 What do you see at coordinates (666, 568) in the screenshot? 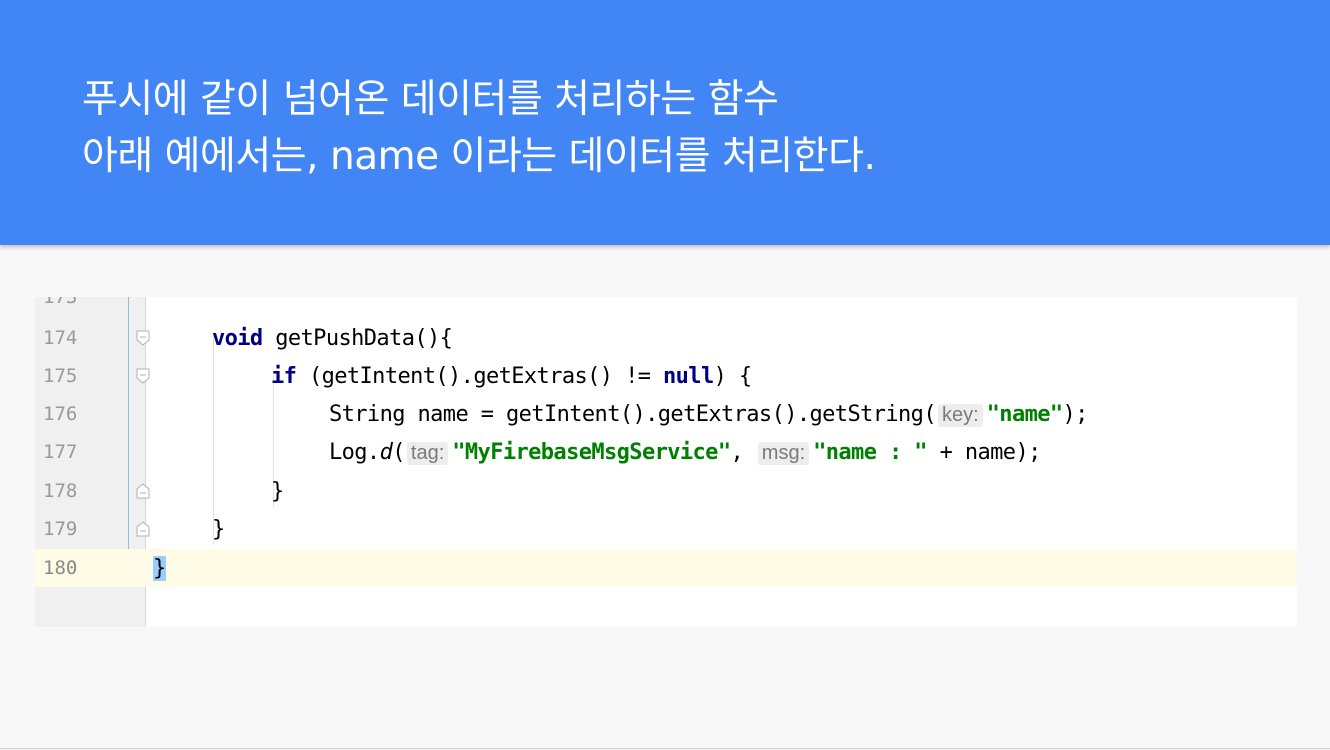
I see `current-code-line: 180 }` at bounding box center [666, 568].